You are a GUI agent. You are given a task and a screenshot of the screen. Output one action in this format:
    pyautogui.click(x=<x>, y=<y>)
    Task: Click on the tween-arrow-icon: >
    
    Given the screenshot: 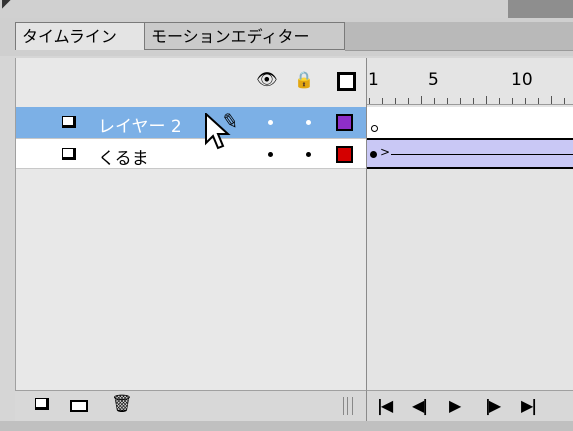 What is the action you would take?
    pyautogui.click(x=385, y=152)
    